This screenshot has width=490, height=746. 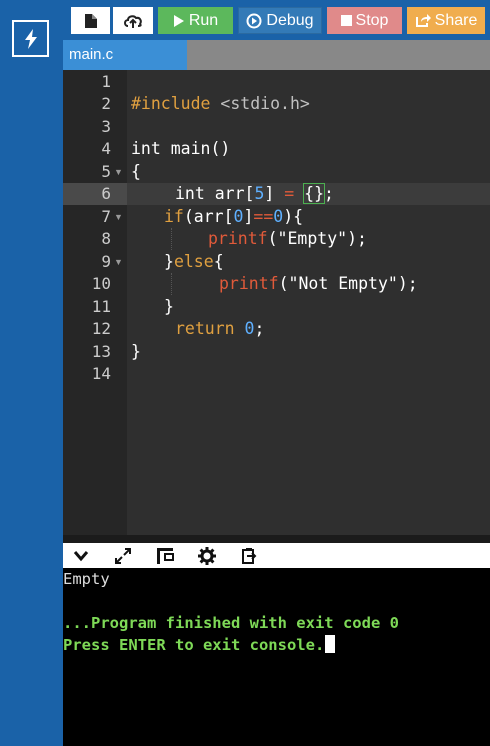 What do you see at coordinates (169, 306) in the screenshot?
I see `code-line-11: }` at bounding box center [169, 306].